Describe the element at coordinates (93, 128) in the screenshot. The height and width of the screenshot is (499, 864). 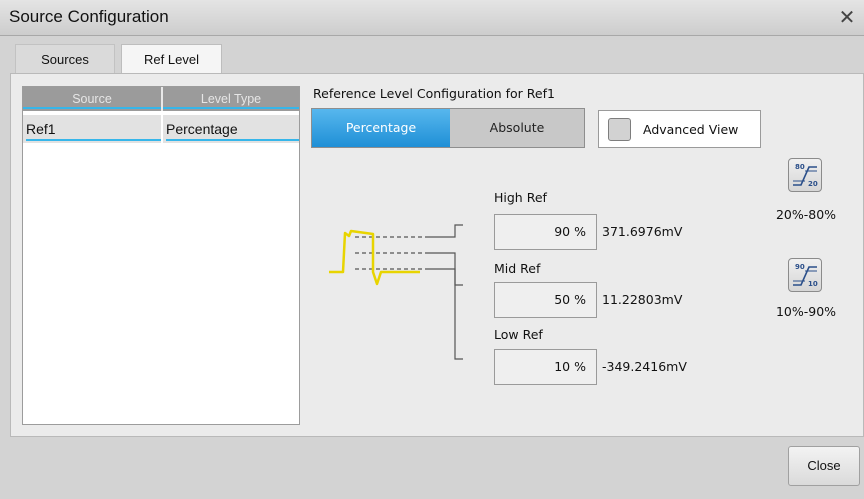
I see `cell-source: Ref1` at that location.